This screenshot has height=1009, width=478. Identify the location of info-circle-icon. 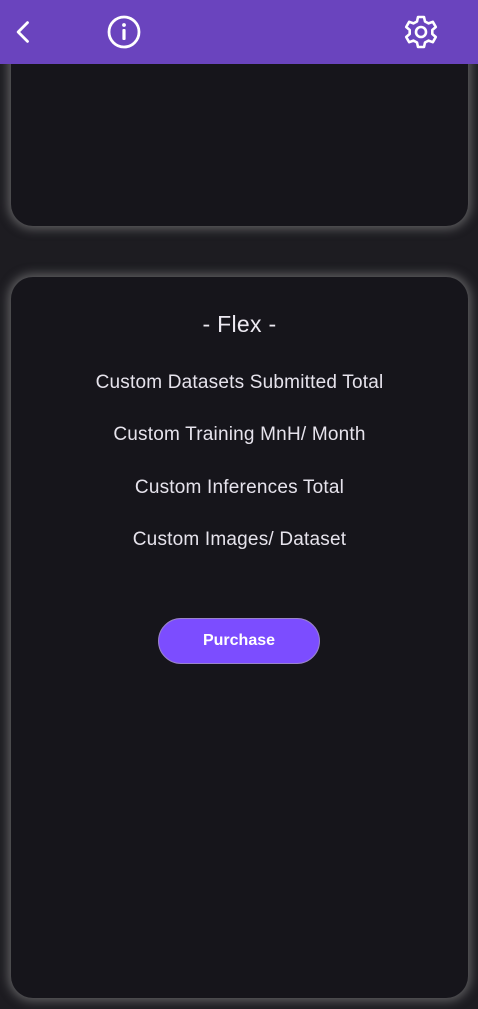
(124, 32).